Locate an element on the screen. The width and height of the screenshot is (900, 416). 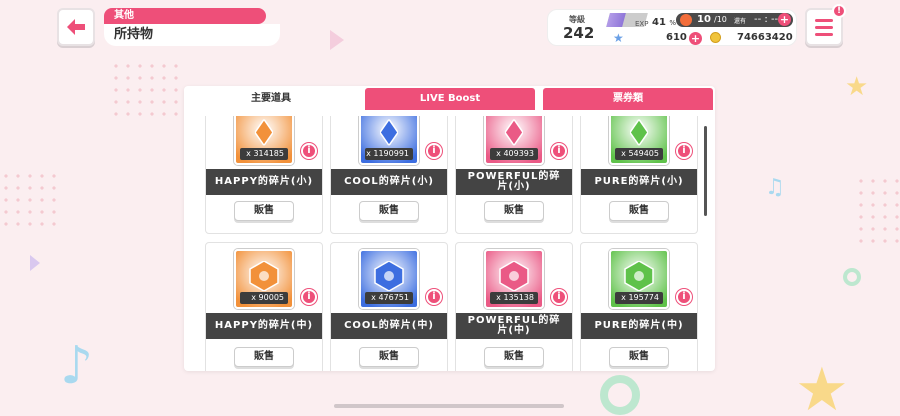
item-card: x 1190991 i COOL的碎片(小) 販售 is located at coordinates (389, 175).